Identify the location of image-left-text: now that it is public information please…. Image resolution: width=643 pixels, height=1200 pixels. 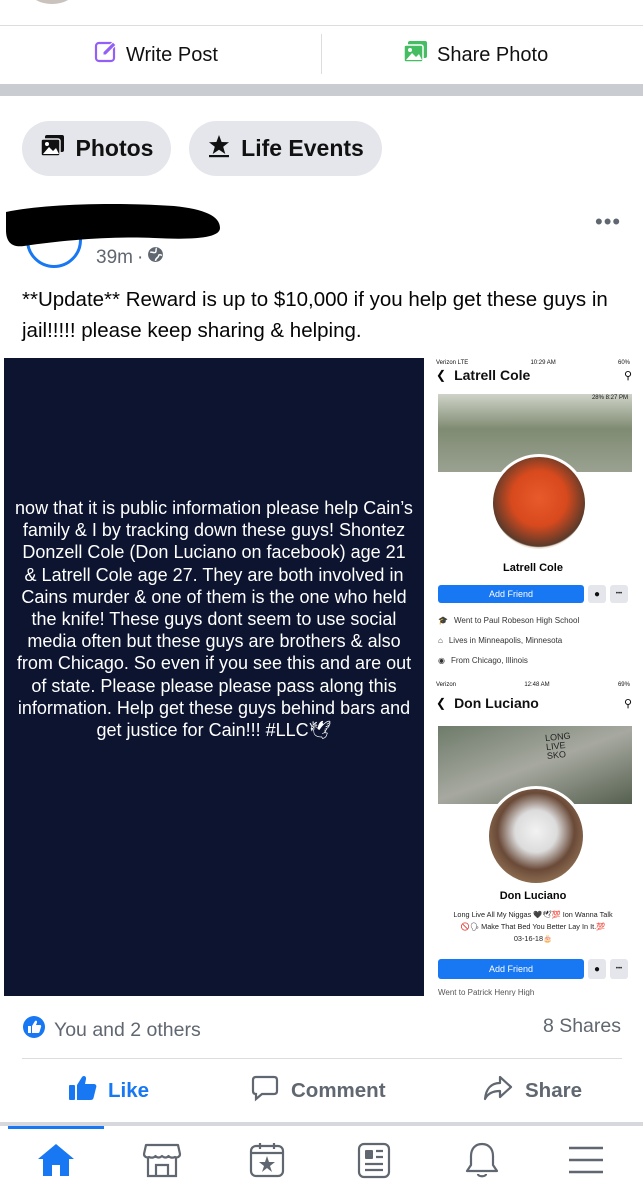
(214, 619).